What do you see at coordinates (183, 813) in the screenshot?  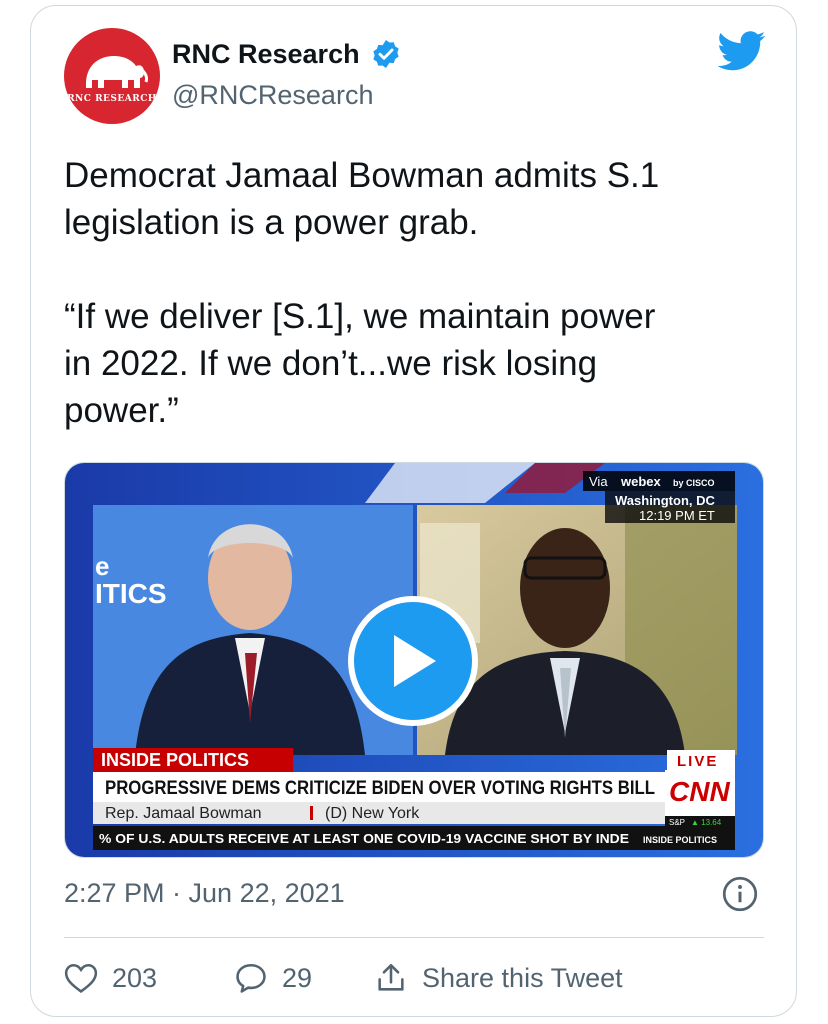 I see `guest-name: Rep. Jamaal Bowman` at bounding box center [183, 813].